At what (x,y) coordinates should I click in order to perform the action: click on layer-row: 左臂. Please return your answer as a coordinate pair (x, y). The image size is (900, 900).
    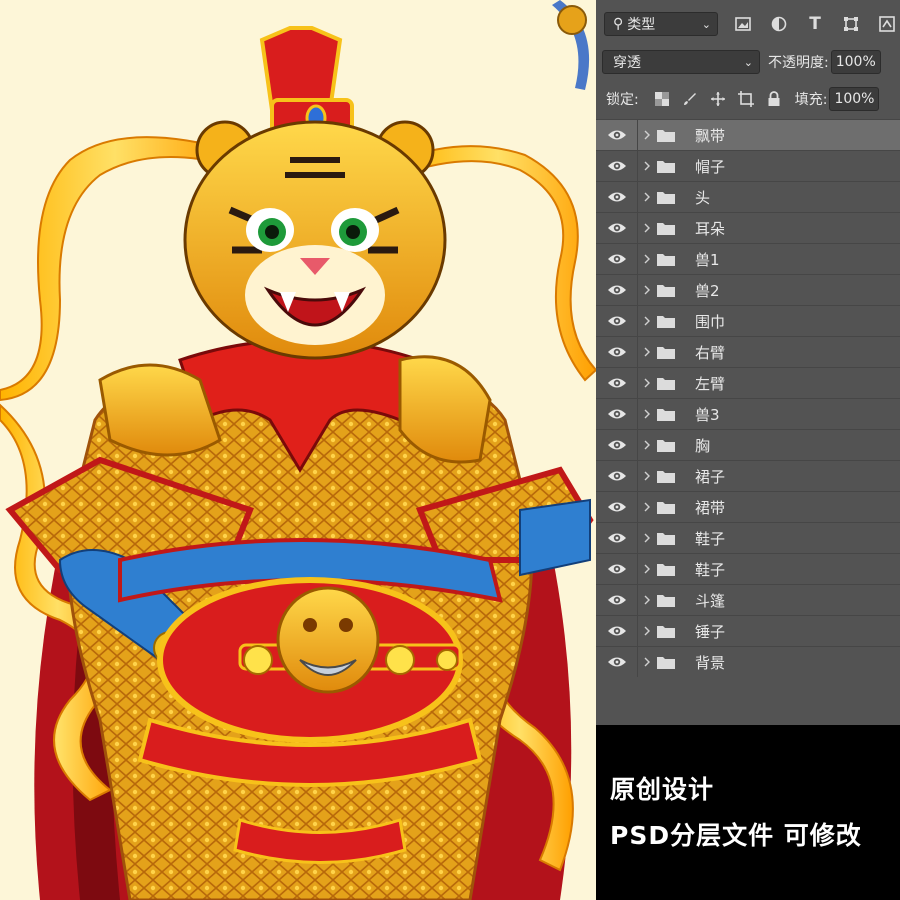
    Looking at the image, I should click on (748, 382).